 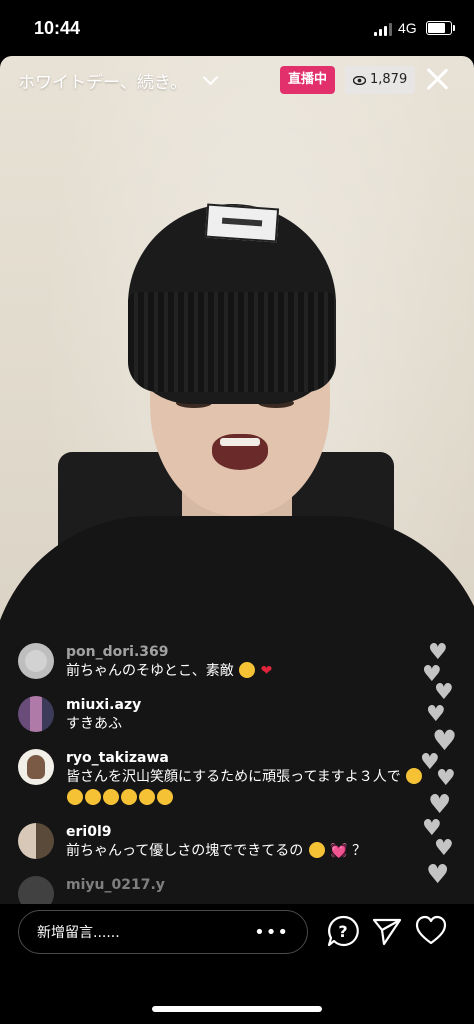 What do you see at coordinates (387, 931) in the screenshot?
I see `send-icon` at bounding box center [387, 931].